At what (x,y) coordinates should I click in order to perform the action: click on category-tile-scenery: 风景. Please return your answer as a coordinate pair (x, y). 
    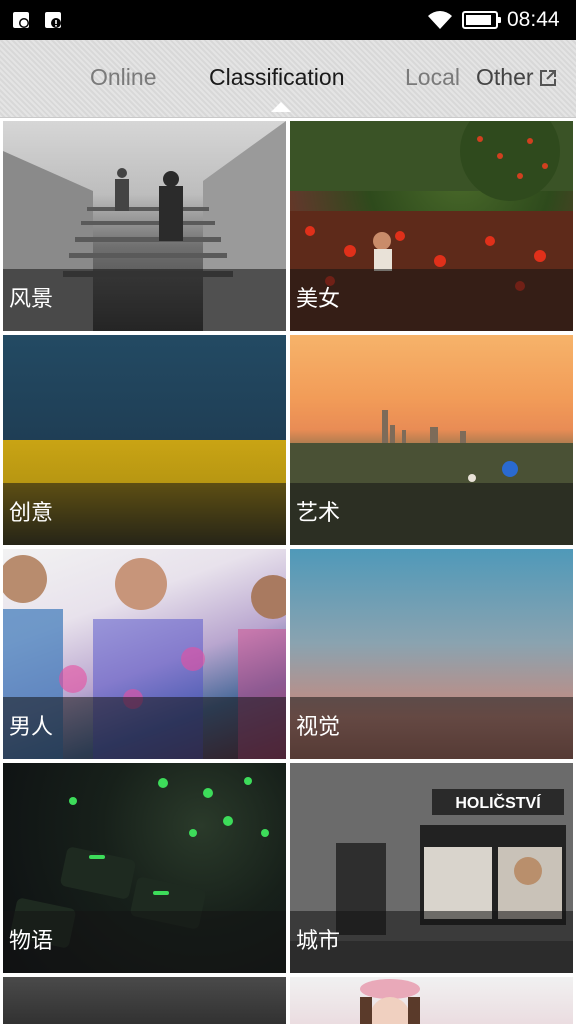
    Looking at the image, I should click on (144, 226).